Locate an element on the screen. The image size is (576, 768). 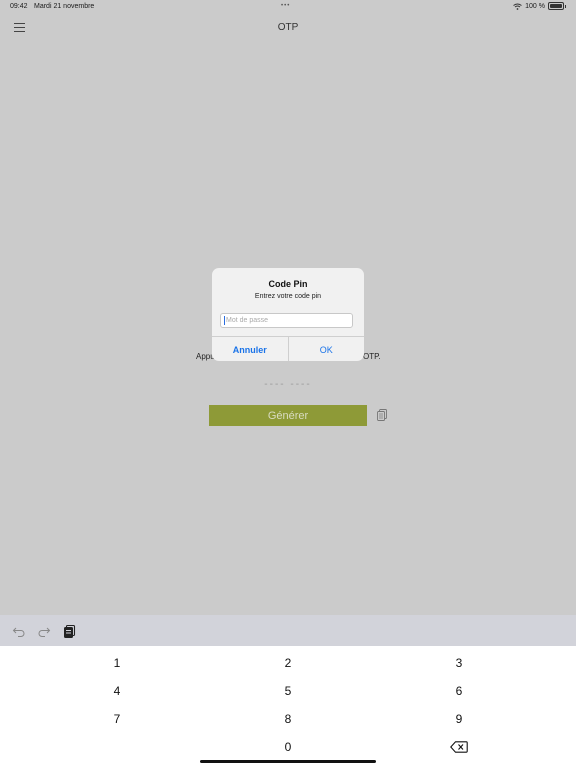
dialog-message: Entrez votre code pin is located at coordinates (288, 296).